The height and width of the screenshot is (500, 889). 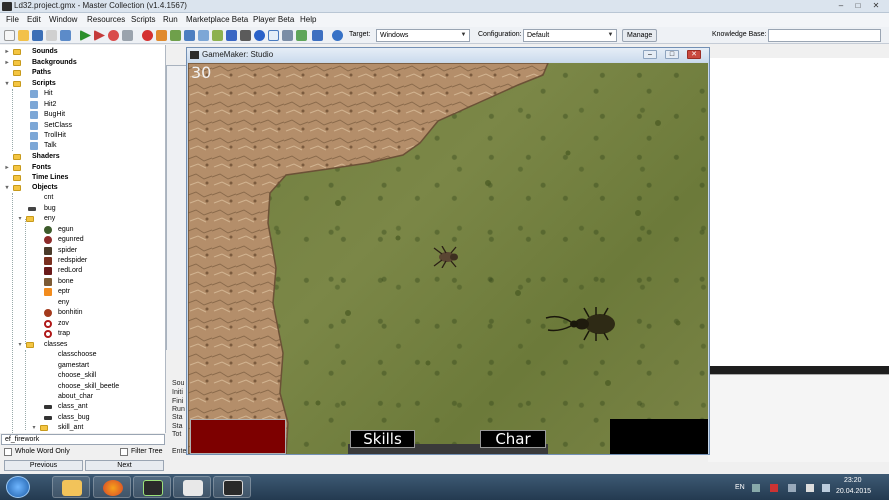 What do you see at coordinates (513, 439) in the screenshot?
I see `char-button: Char` at bounding box center [513, 439].